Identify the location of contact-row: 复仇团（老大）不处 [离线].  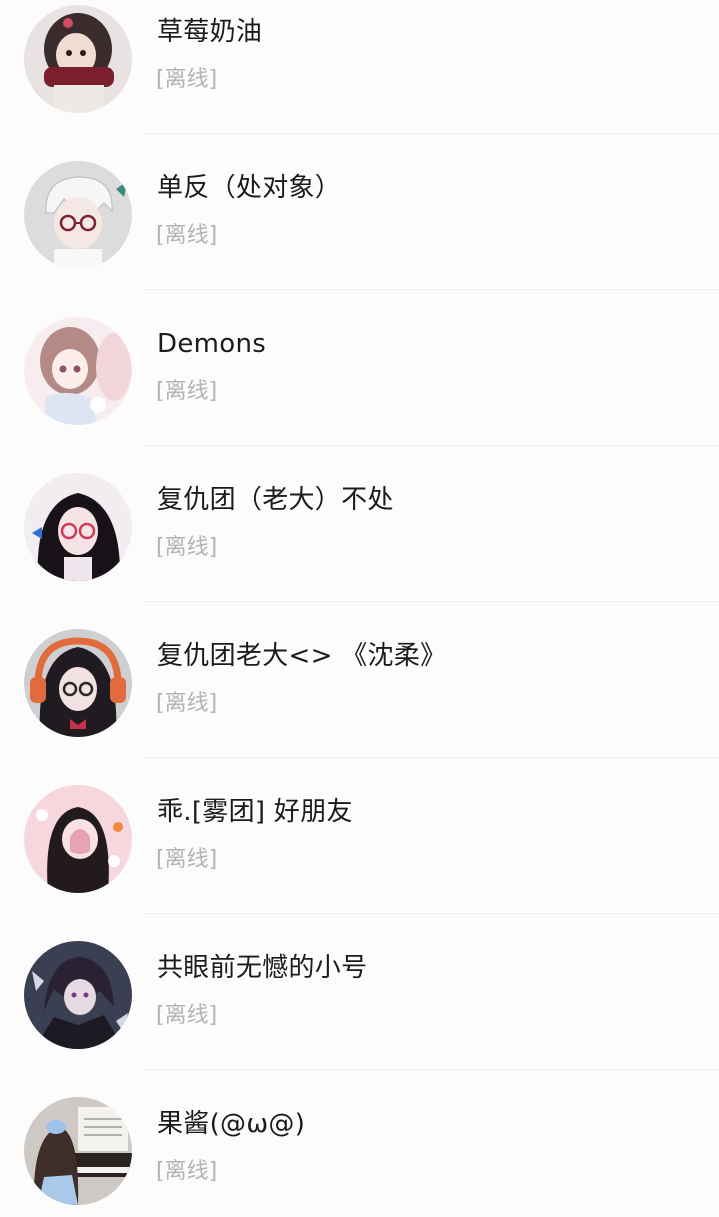
(359, 524).